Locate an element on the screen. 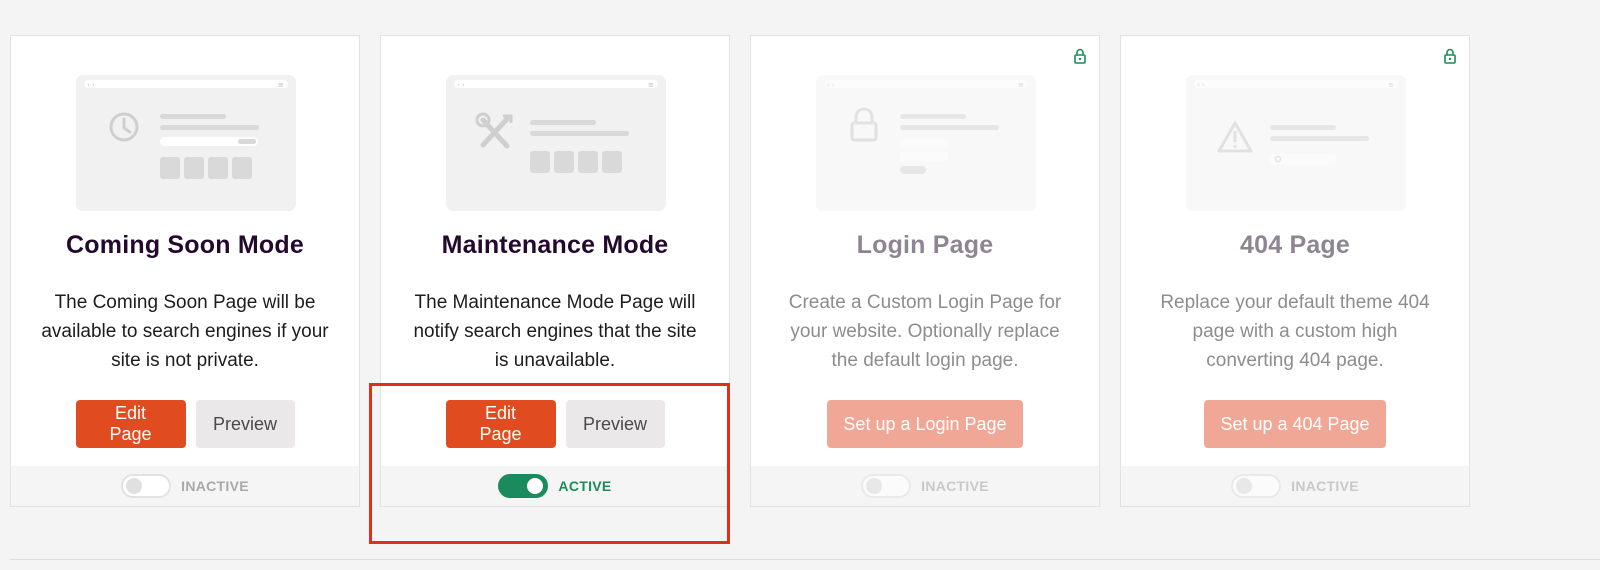 The height and width of the screenshot is (570, 1600). status-label: ACTIVE is located at coordinates (585, 486).